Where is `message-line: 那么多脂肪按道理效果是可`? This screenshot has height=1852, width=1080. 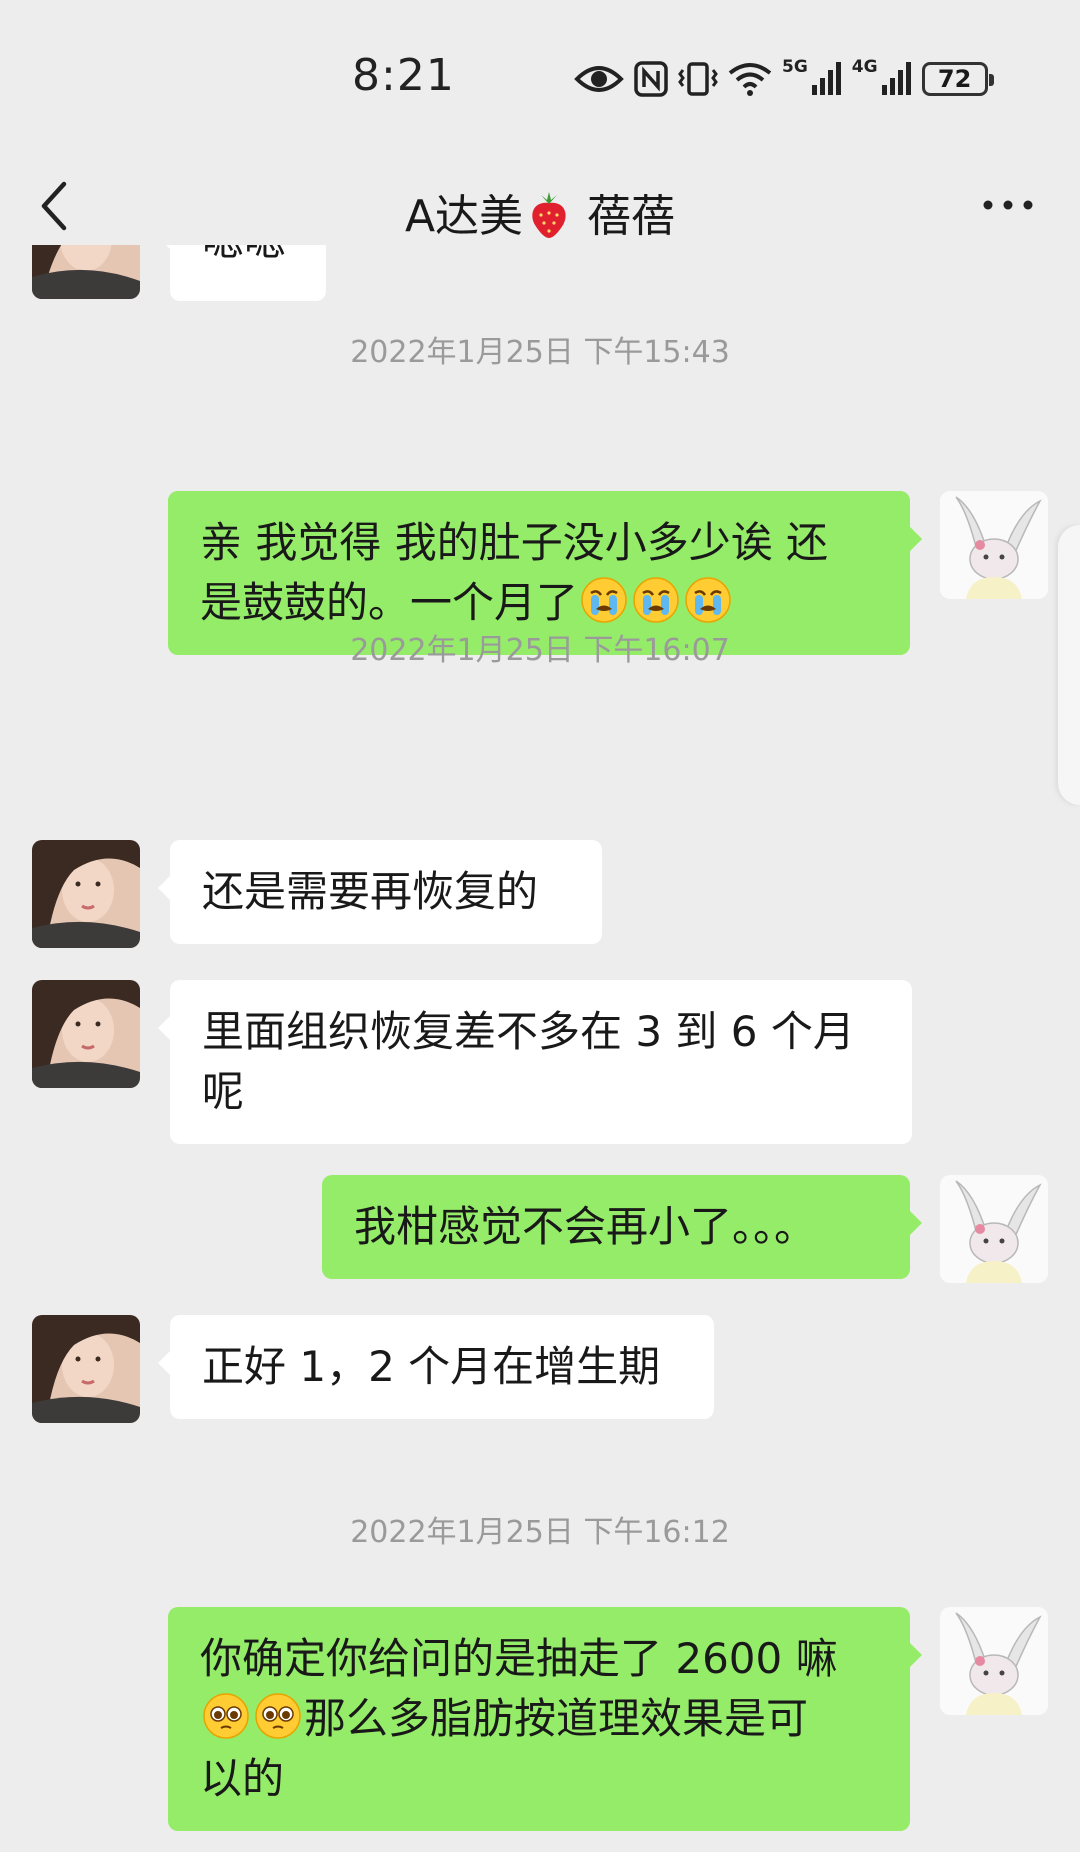
message-line: 那么多脂肪按道理效果是可 is located at coordinates (539, 1719).